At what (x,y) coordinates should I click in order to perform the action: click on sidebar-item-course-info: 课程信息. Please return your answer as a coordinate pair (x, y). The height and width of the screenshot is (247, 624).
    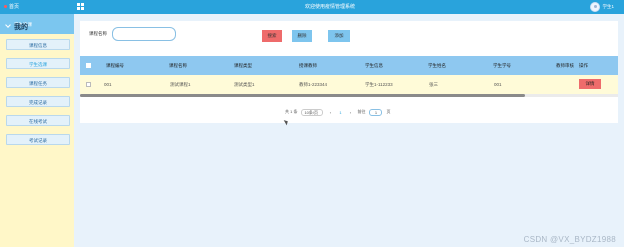
    Looking at the image, I should click on (38, 44).